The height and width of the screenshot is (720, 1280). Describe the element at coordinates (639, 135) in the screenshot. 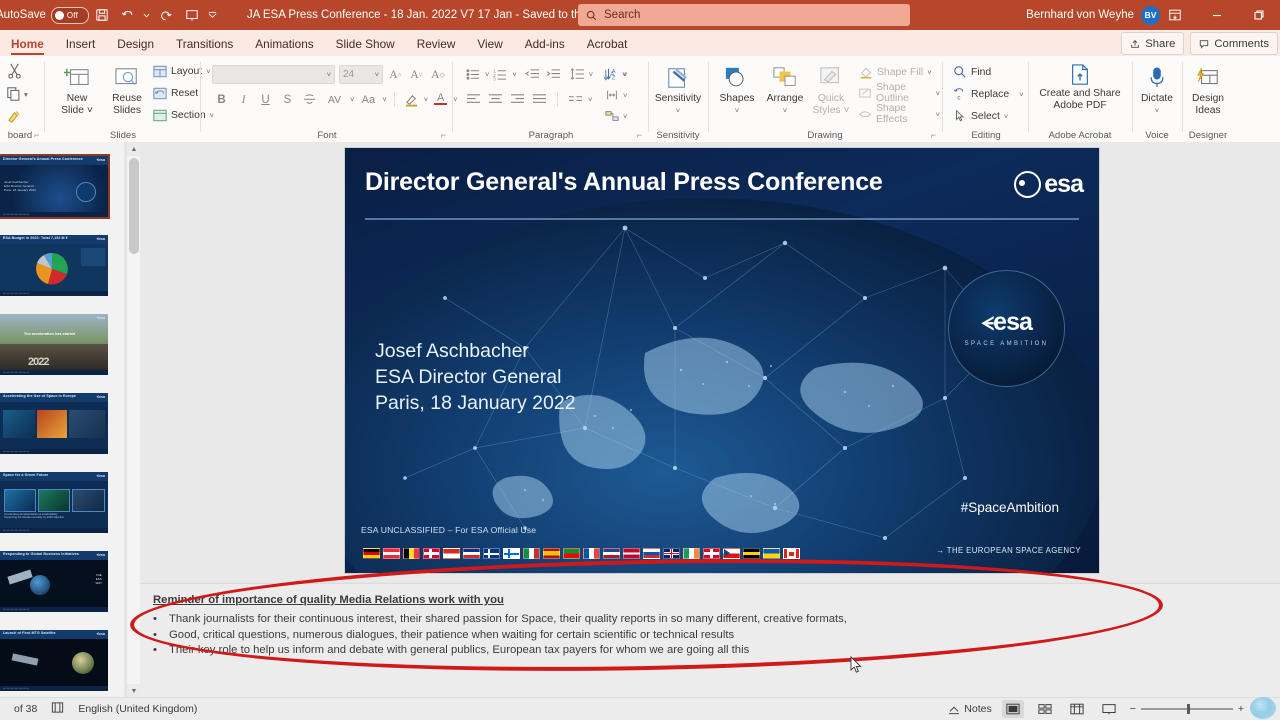

I see `paragraph-dialog-launcher: ⌐` at that location.